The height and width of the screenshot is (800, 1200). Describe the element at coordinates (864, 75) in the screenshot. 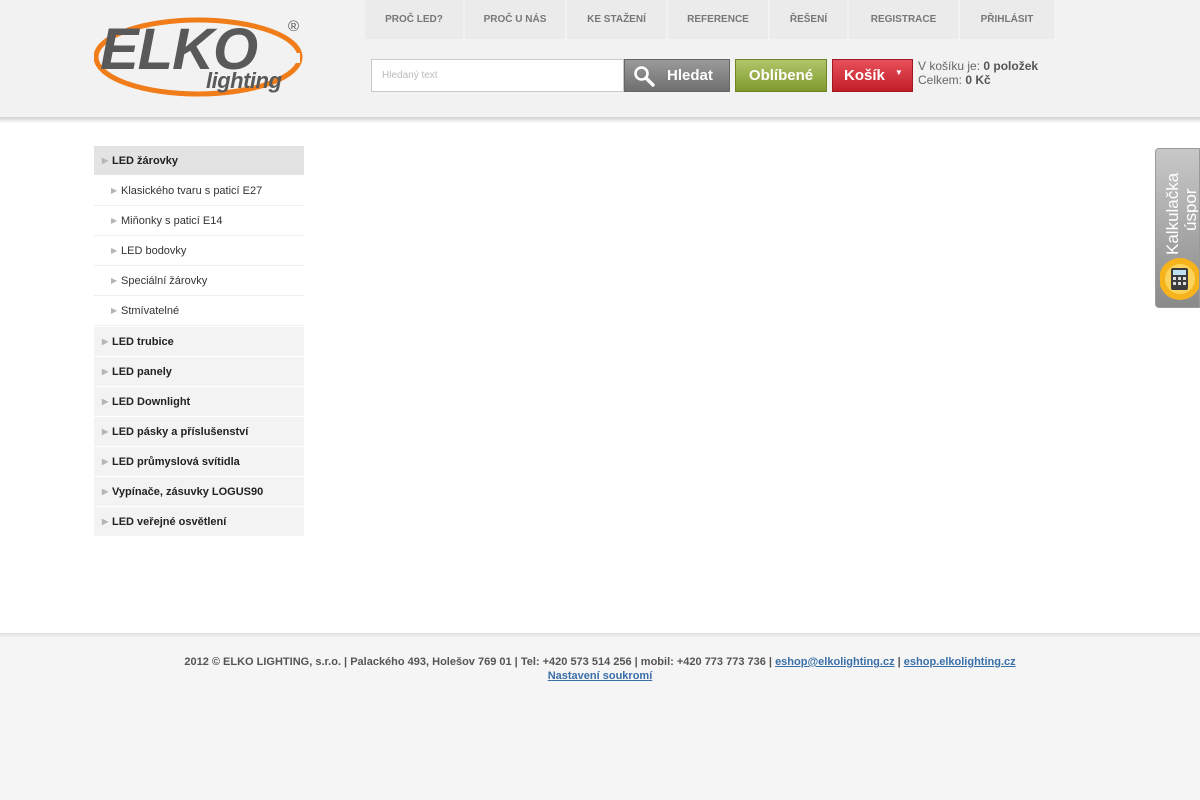

I see `cart-button-label: Košík` at that location.